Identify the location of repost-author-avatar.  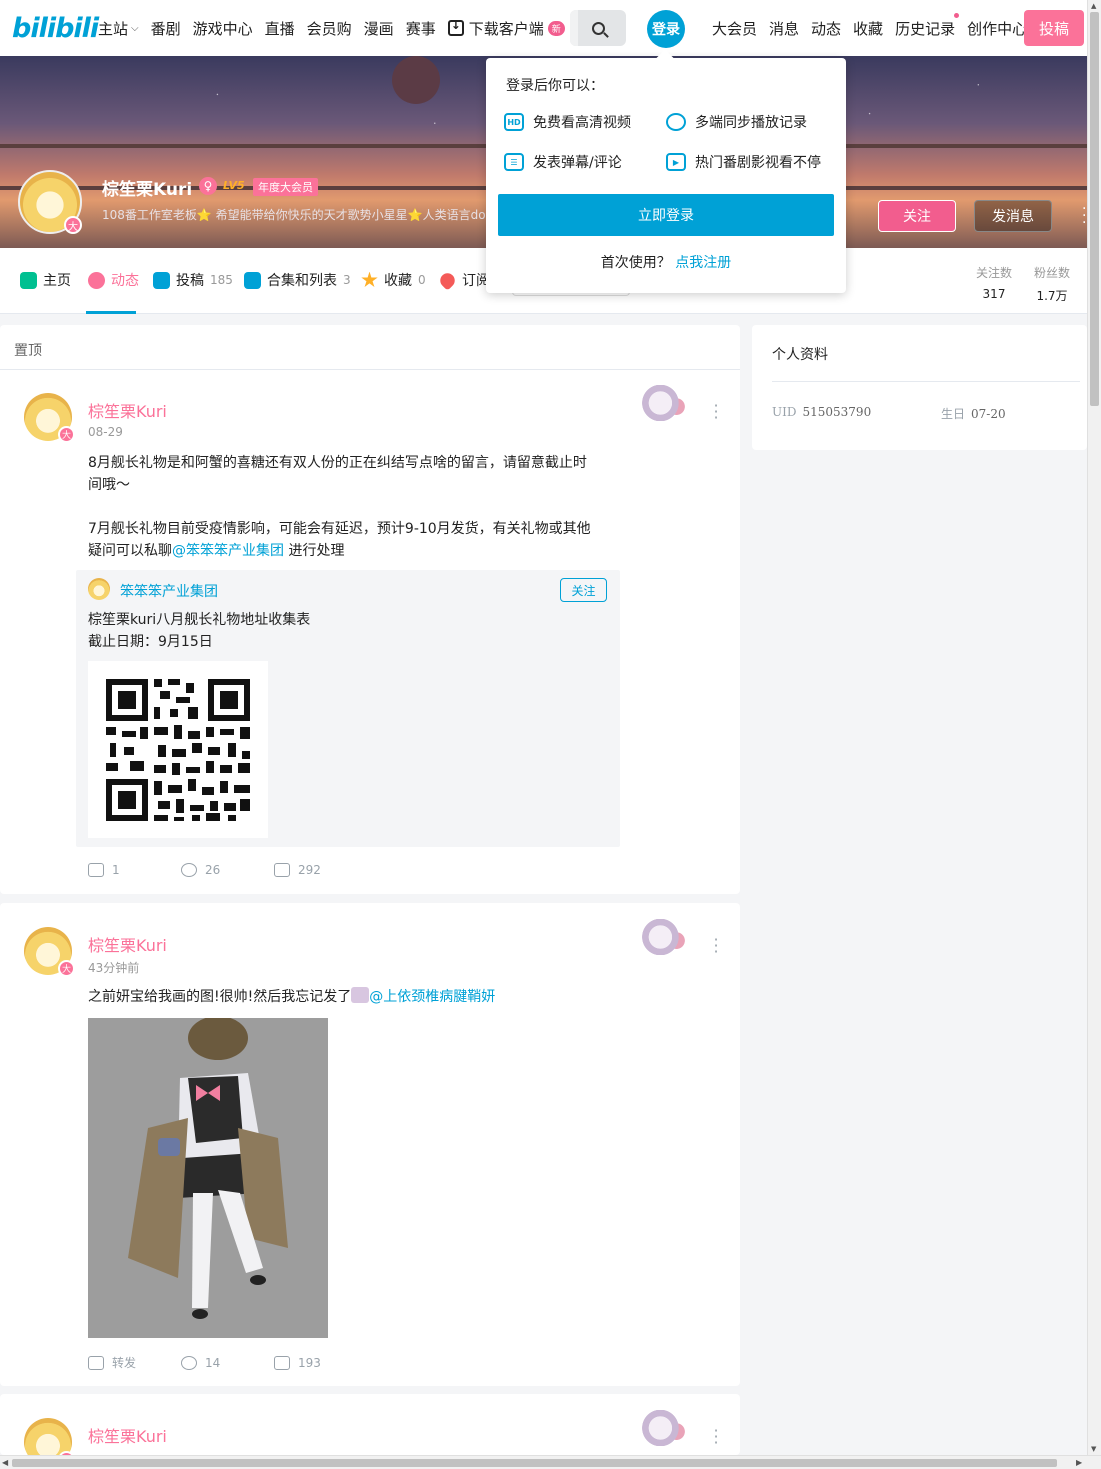
(99, 589).